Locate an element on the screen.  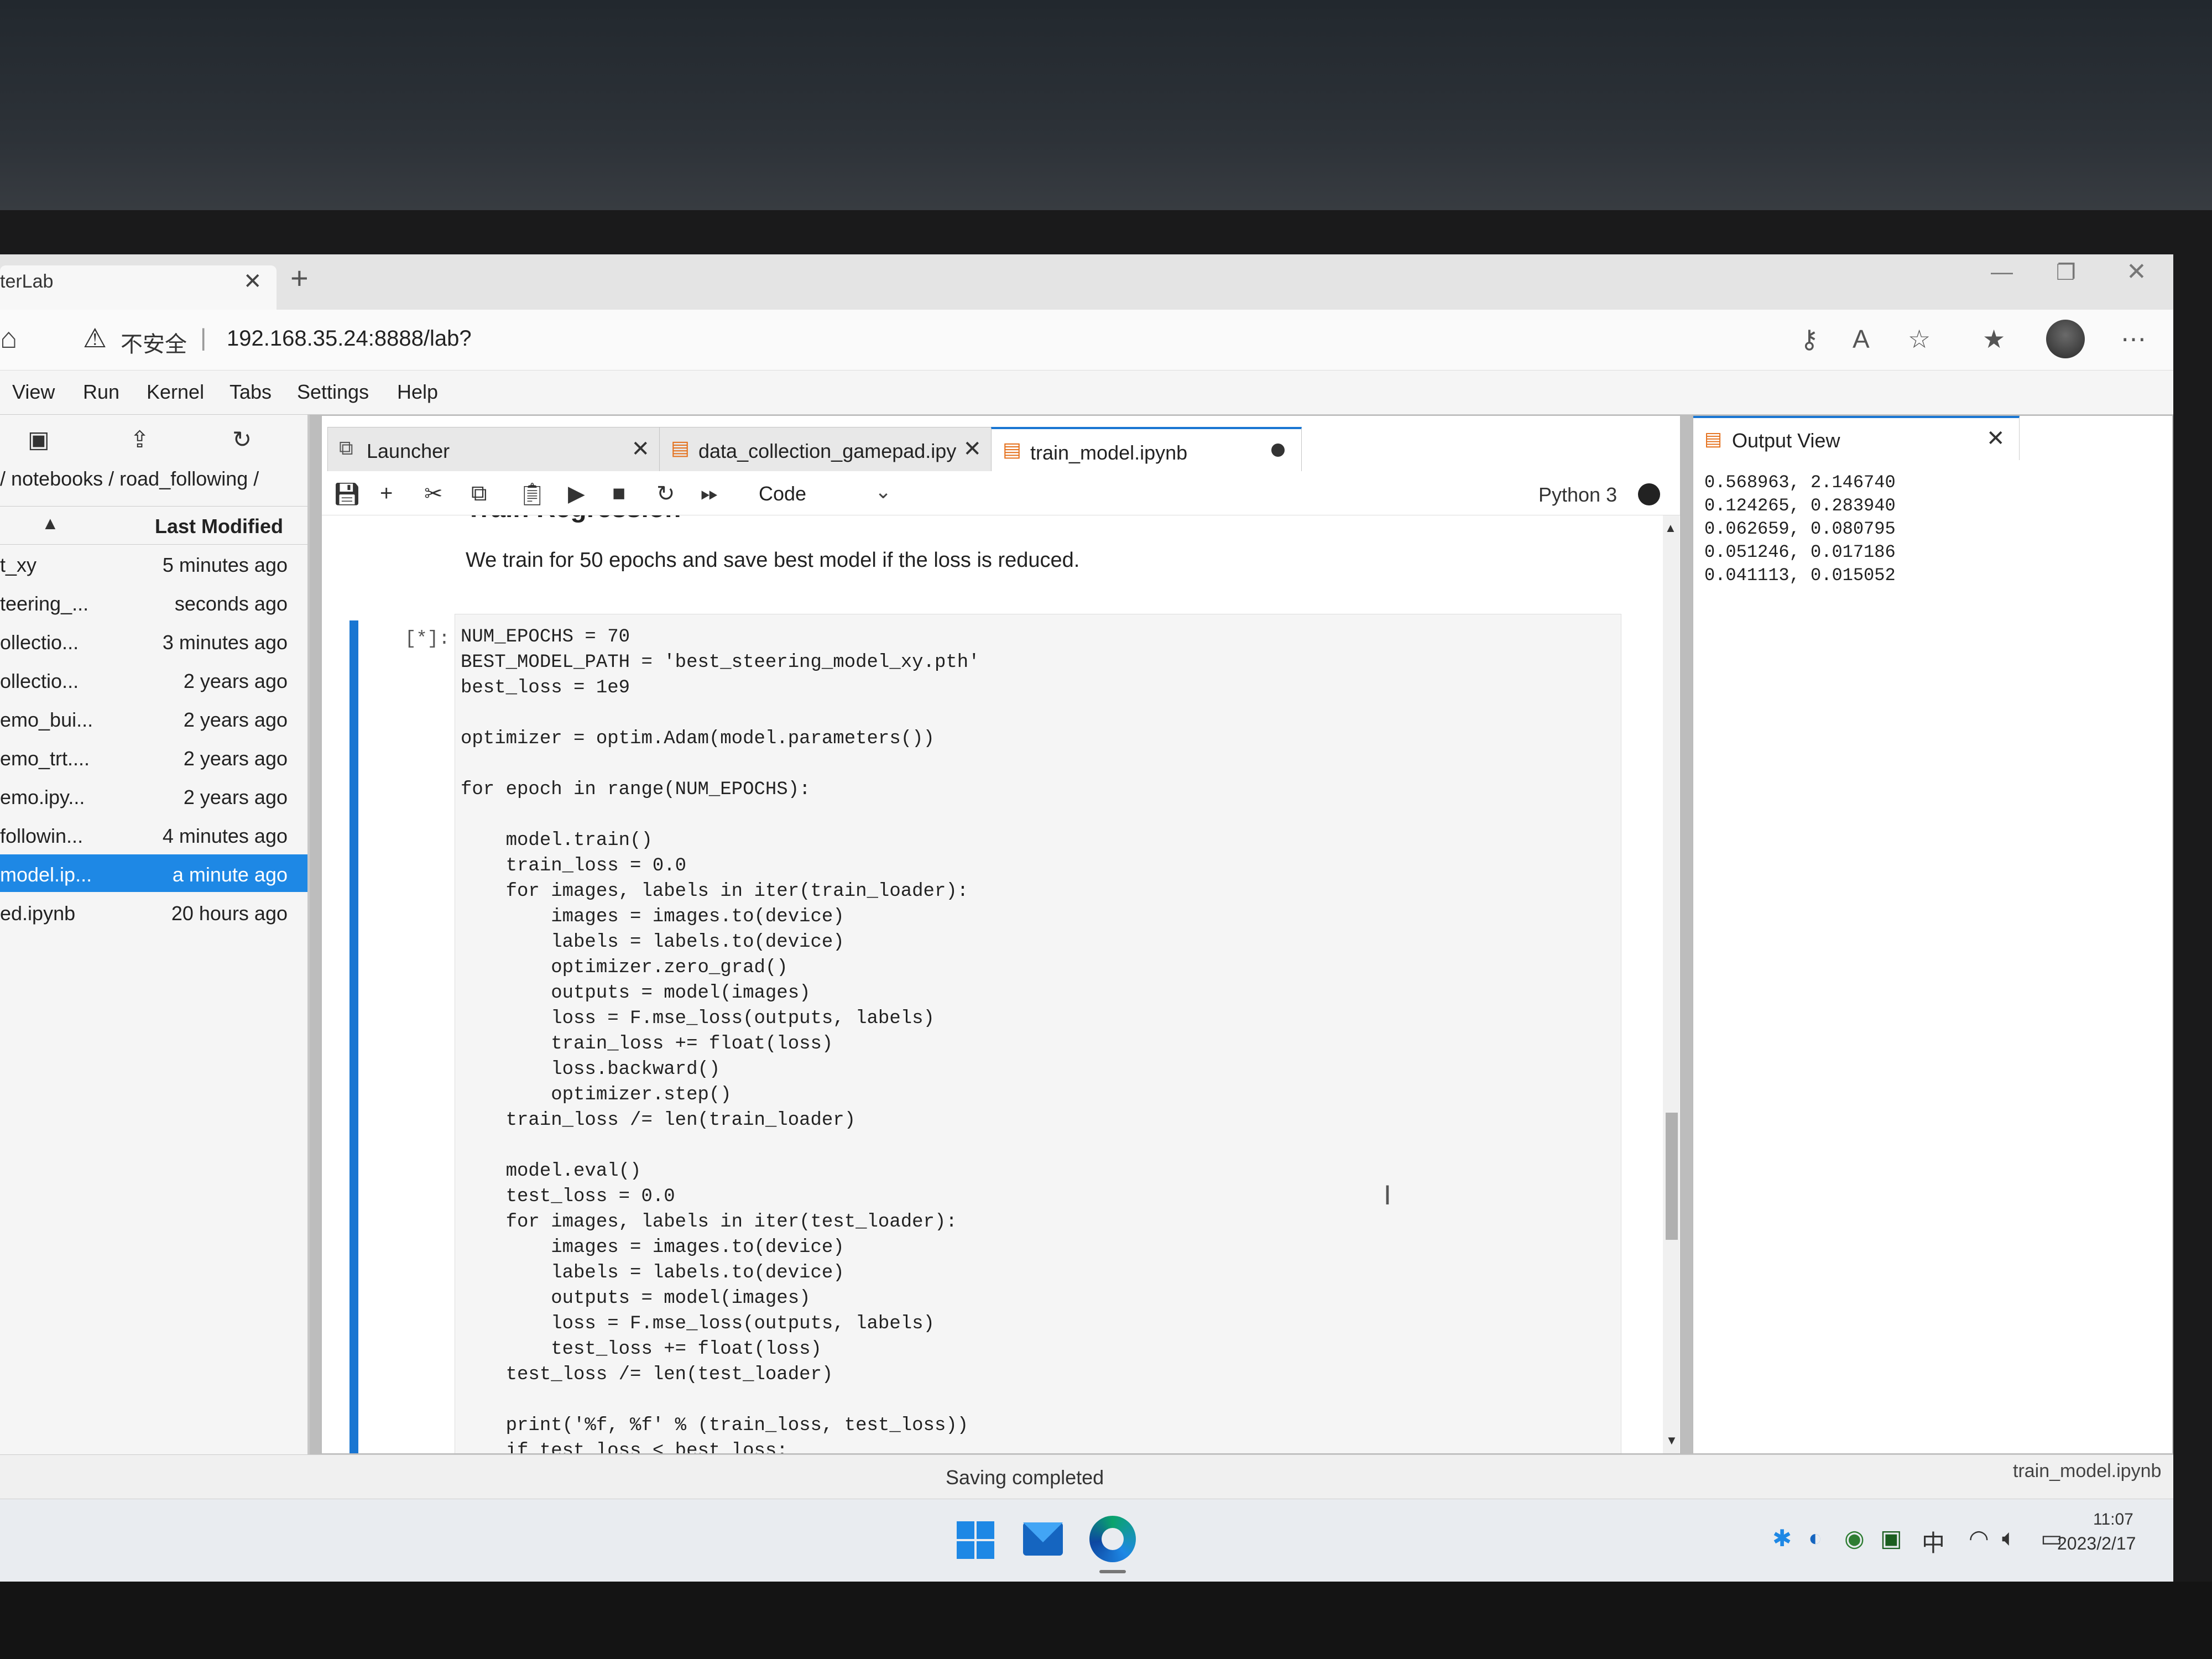
menu-view: View is located at coordinates (33, 392).